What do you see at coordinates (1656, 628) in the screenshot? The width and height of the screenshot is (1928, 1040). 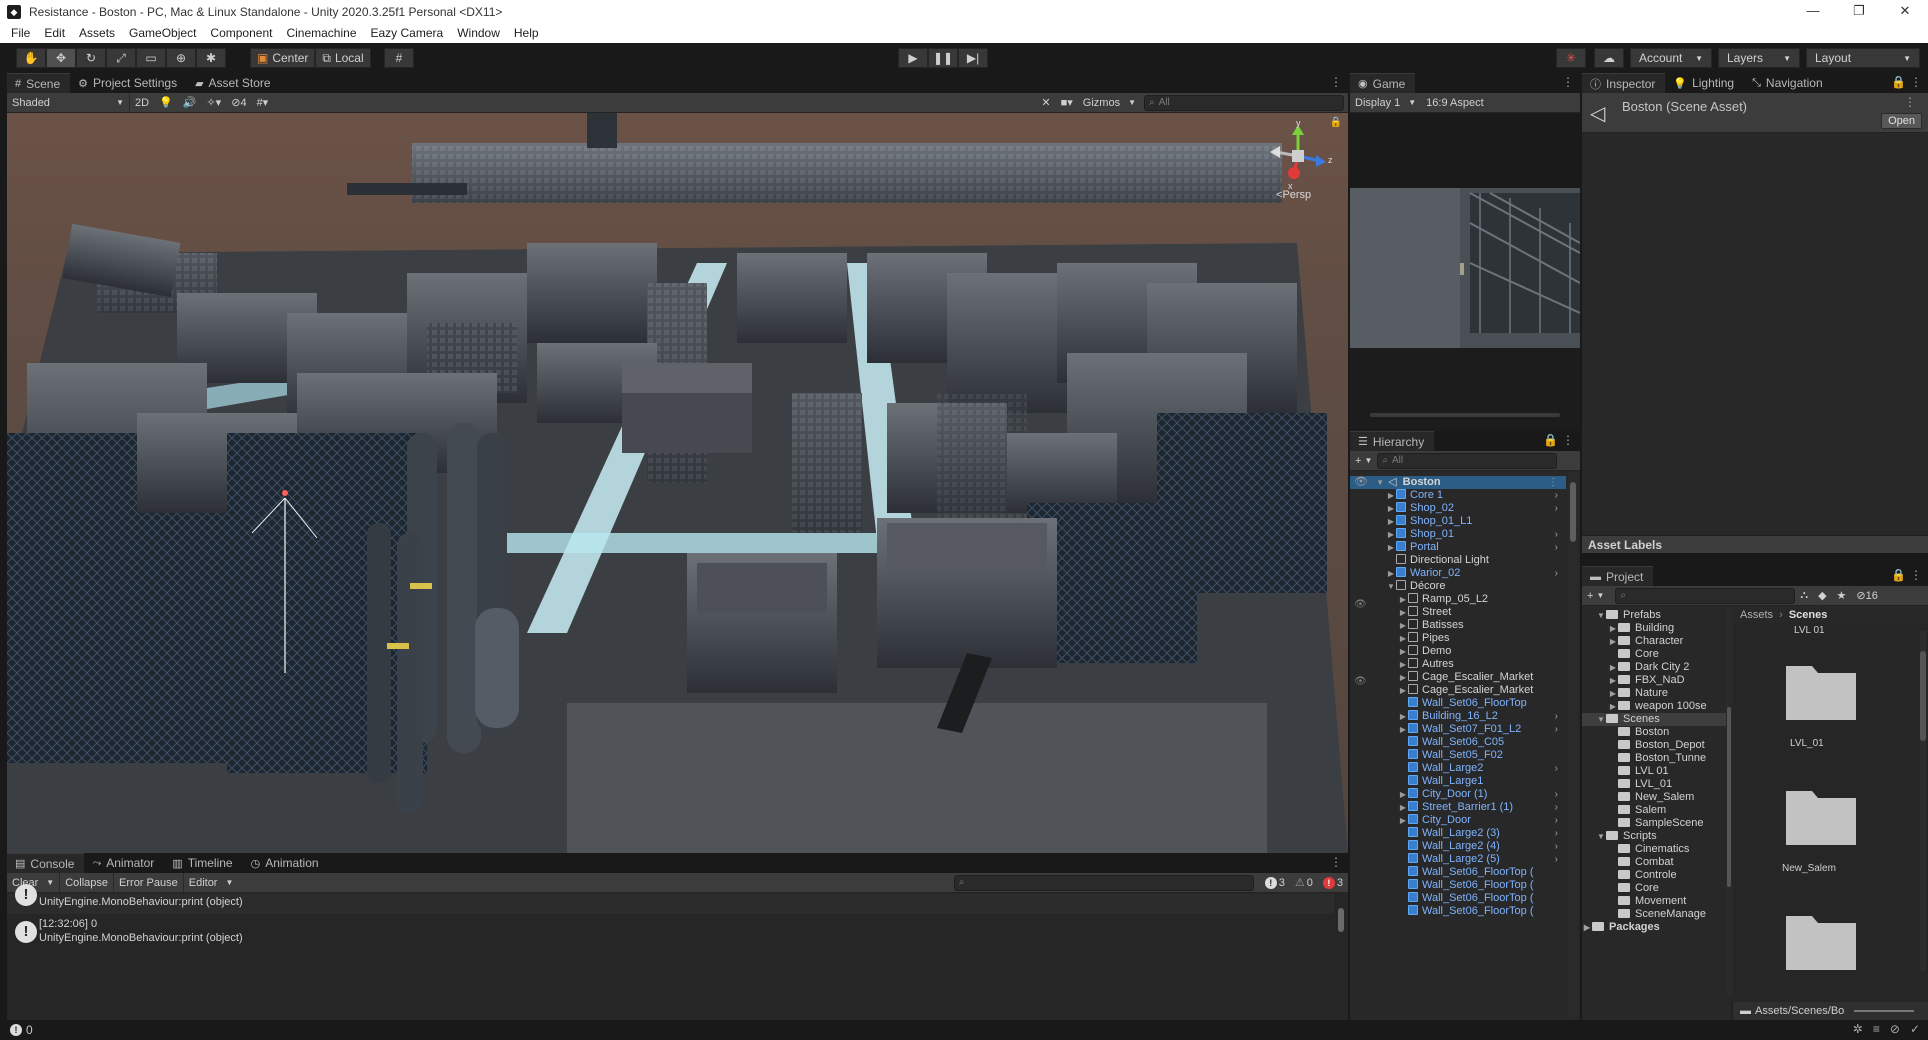 I see `project-tree-item: ▶ Building` at bounding box center [1656, 628].